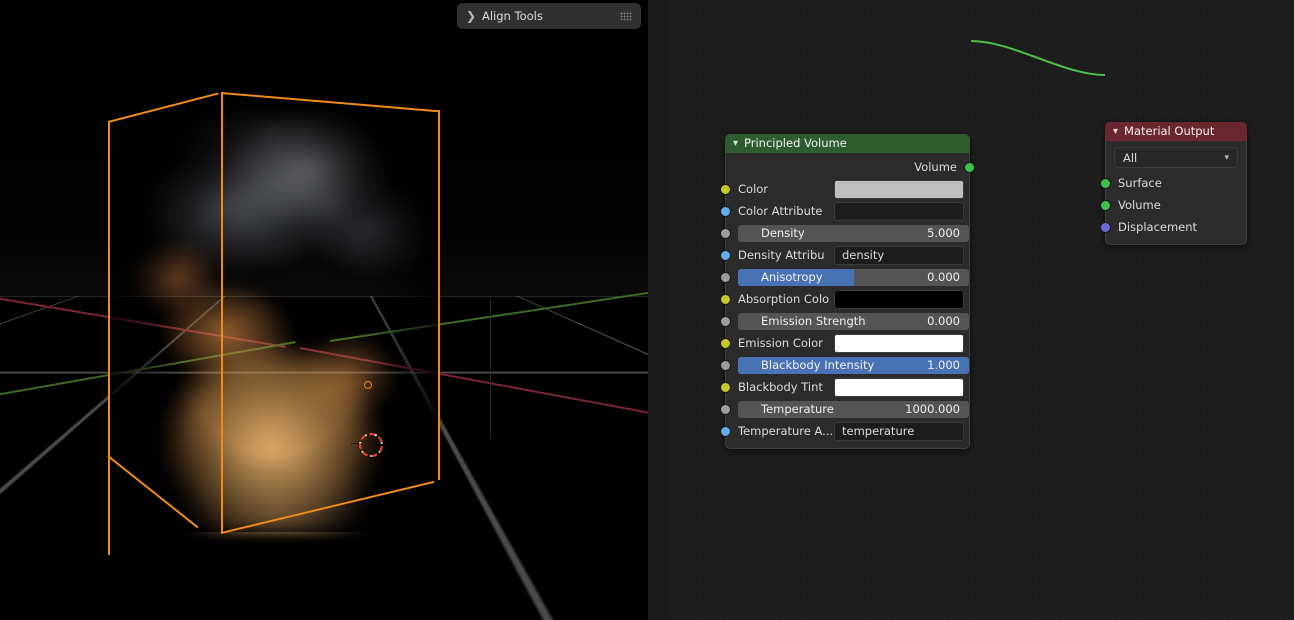 The width and height of the screenshot is (1294, 620). What do you see at coordinates (780, 343) in the screenshot?
I see `input-label-emission-color: Emission Color` at bounding box center [780, 343].